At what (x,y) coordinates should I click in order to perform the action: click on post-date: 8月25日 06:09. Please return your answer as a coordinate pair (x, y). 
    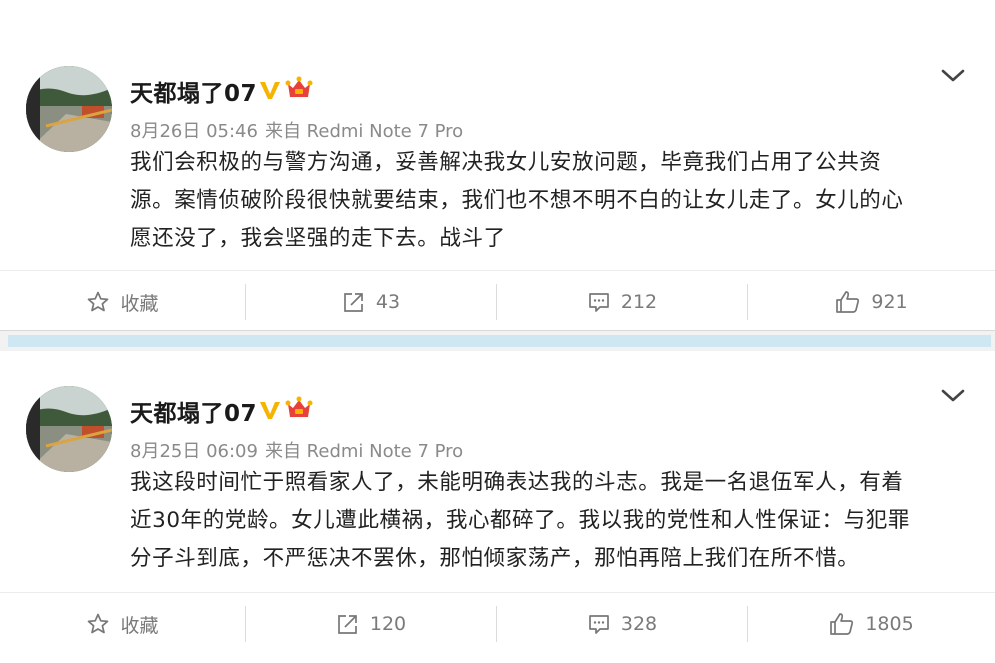
    Looking at the image, I should click on (194, 451).